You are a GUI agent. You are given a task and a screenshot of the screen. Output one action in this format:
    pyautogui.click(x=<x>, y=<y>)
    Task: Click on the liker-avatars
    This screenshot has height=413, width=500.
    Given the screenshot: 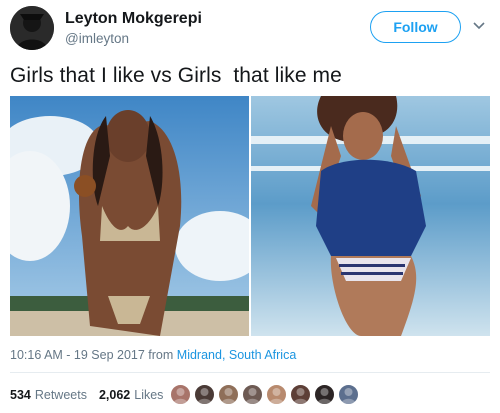 What is the action you would take?
    pyautogui.click(x=266, y=395)
    